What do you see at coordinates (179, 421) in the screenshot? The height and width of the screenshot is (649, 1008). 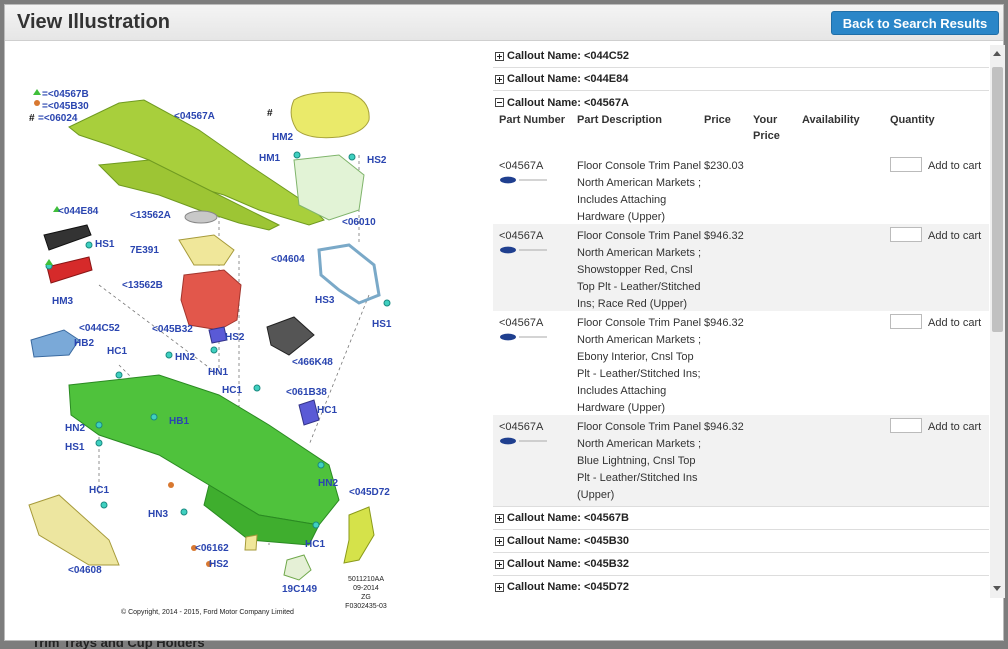 I see `callout-label-HB1: HB1` at bounding box center [179, 421].